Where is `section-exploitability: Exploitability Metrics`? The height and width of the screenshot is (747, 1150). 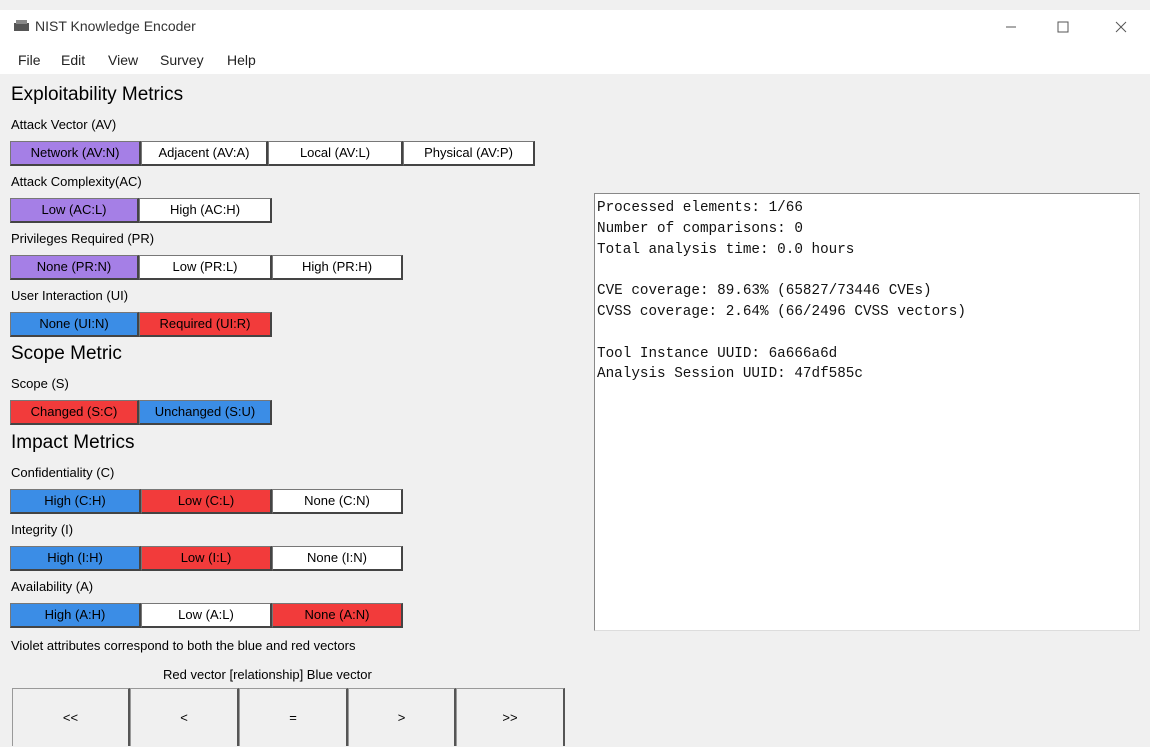
section-exploitability: Exploitability Metrics is located at coordinates (97, 94).